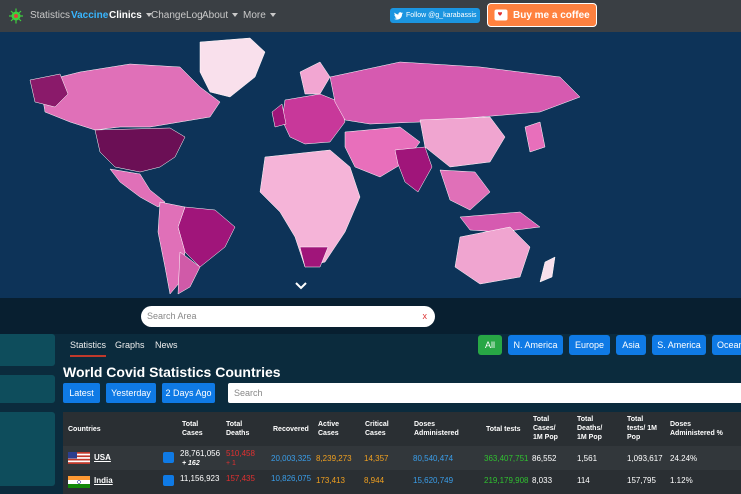 The width and height of the screenshot is (741, 494). What do you see at coordinates (439, 429) in the screenshot?
I see `header-doses-administered: Doses Administered` at bounding box center [439, 429].